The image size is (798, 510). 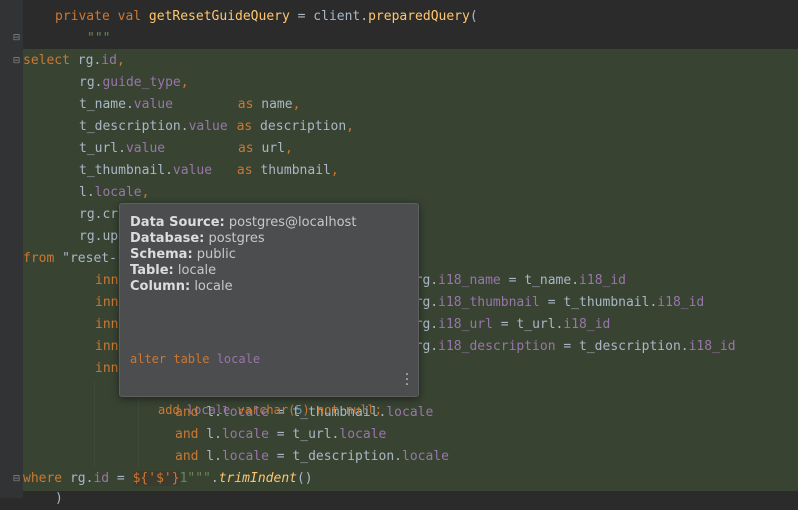 What do you see at coordinates (107, 368) in the screenshot?
I see `sql-keyword: inn` at bounding box center [107, 368].